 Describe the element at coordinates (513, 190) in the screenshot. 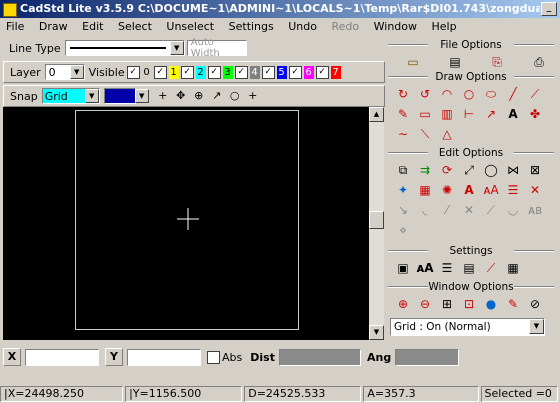

I see `layer-edit-icon: ☰` at that location.